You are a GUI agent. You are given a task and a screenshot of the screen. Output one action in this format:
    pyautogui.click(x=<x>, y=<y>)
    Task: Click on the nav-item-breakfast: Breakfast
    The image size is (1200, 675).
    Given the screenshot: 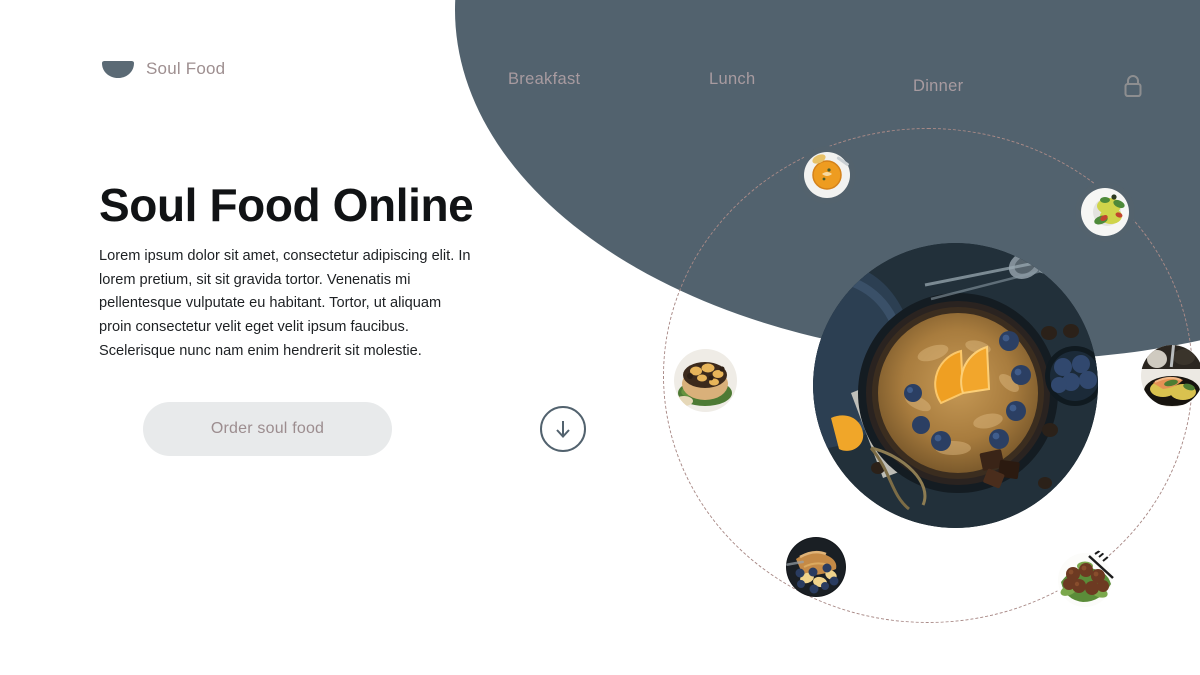 What is the action you would take?
    pyautogui.click(x=544, y=79)
    